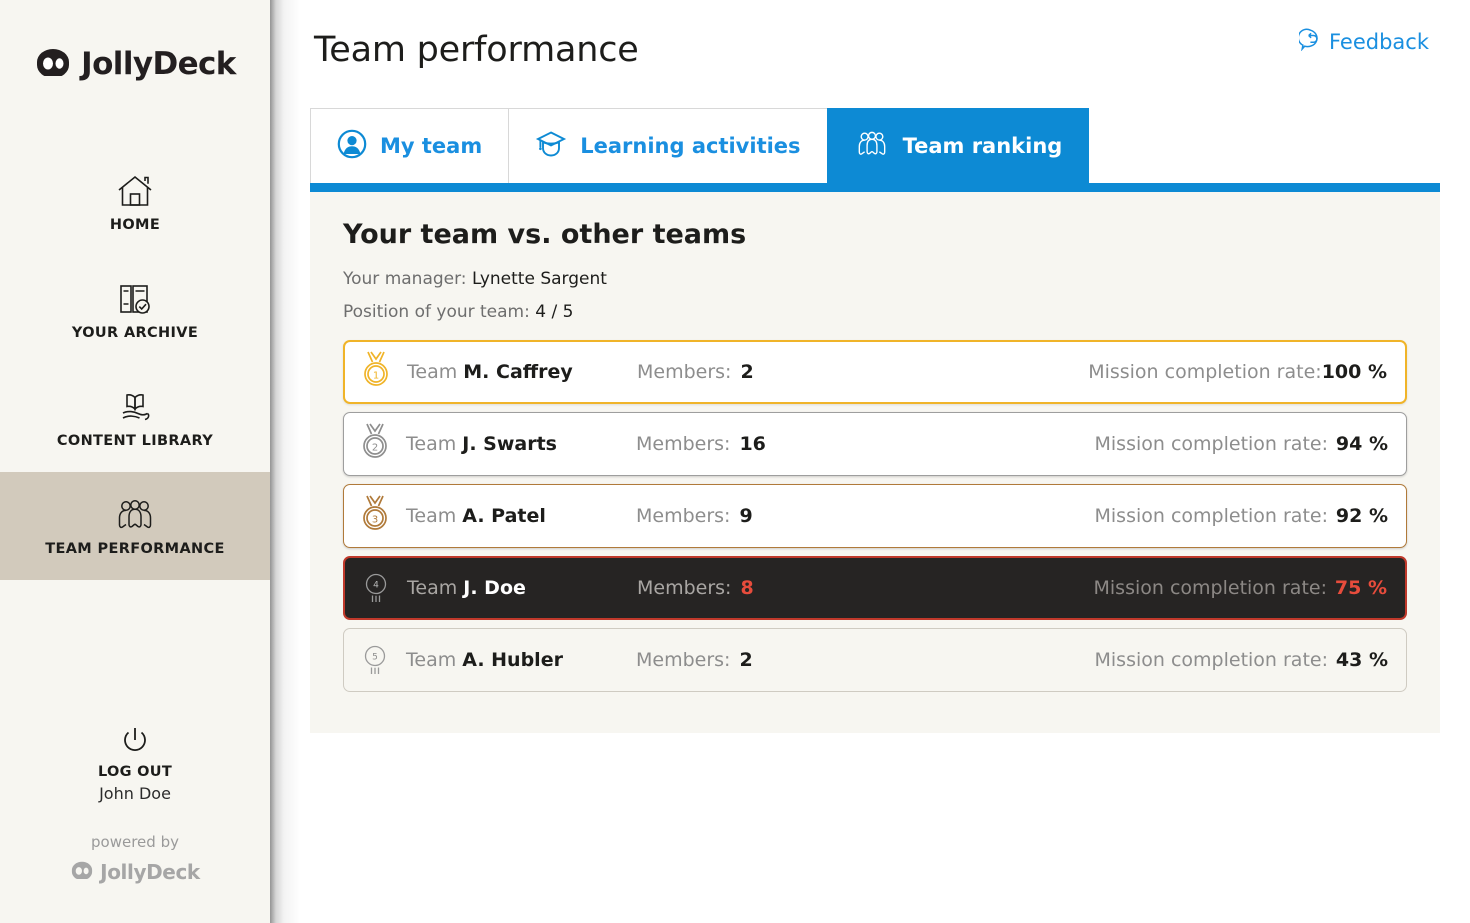 The height and width of the screenshot is (923, 1470). I want to click on tab-active-underline, so click(875, 187).